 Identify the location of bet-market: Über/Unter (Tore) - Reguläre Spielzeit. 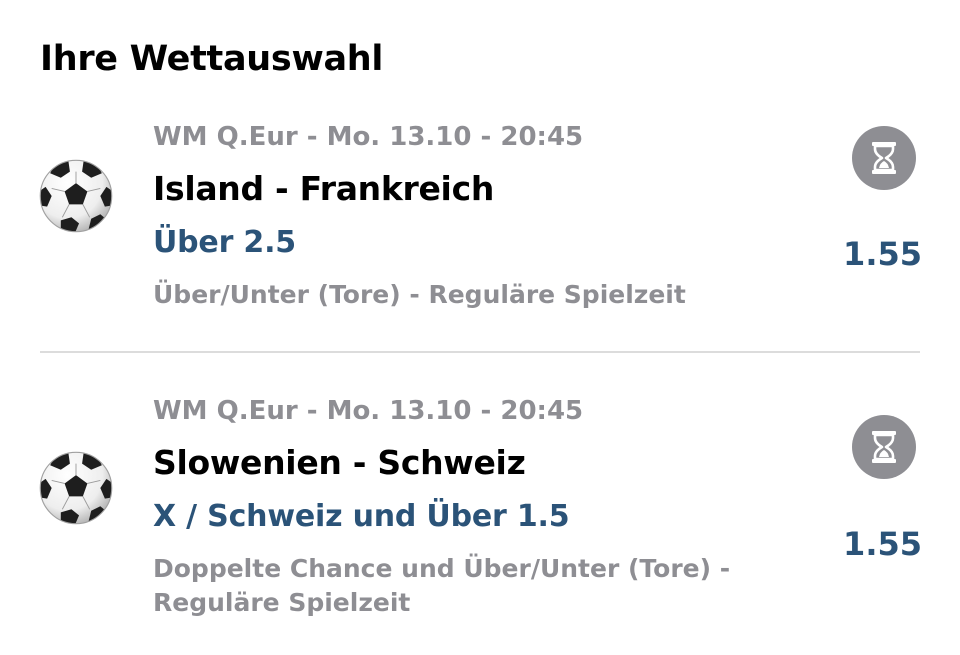
(419, 294).